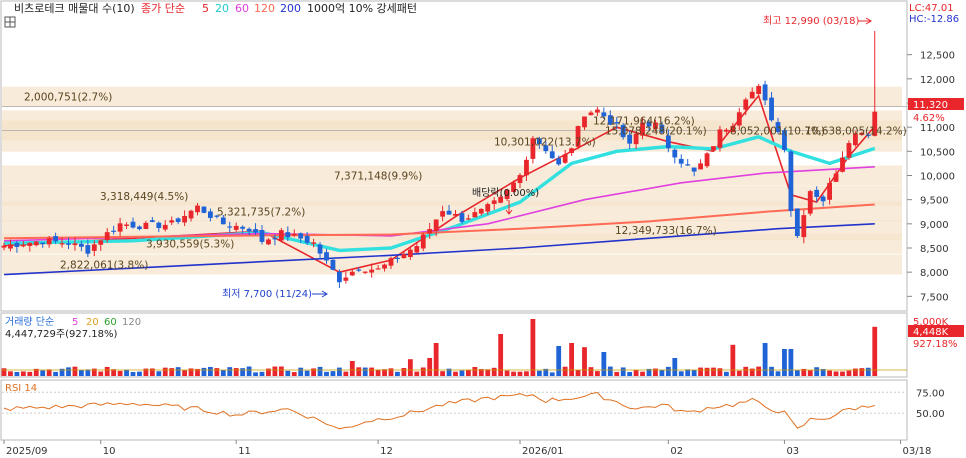 Image resolution: width=966 pixels, height=458 pixels. I want to click on price-badge-value: 11,320, so click(930, 105).